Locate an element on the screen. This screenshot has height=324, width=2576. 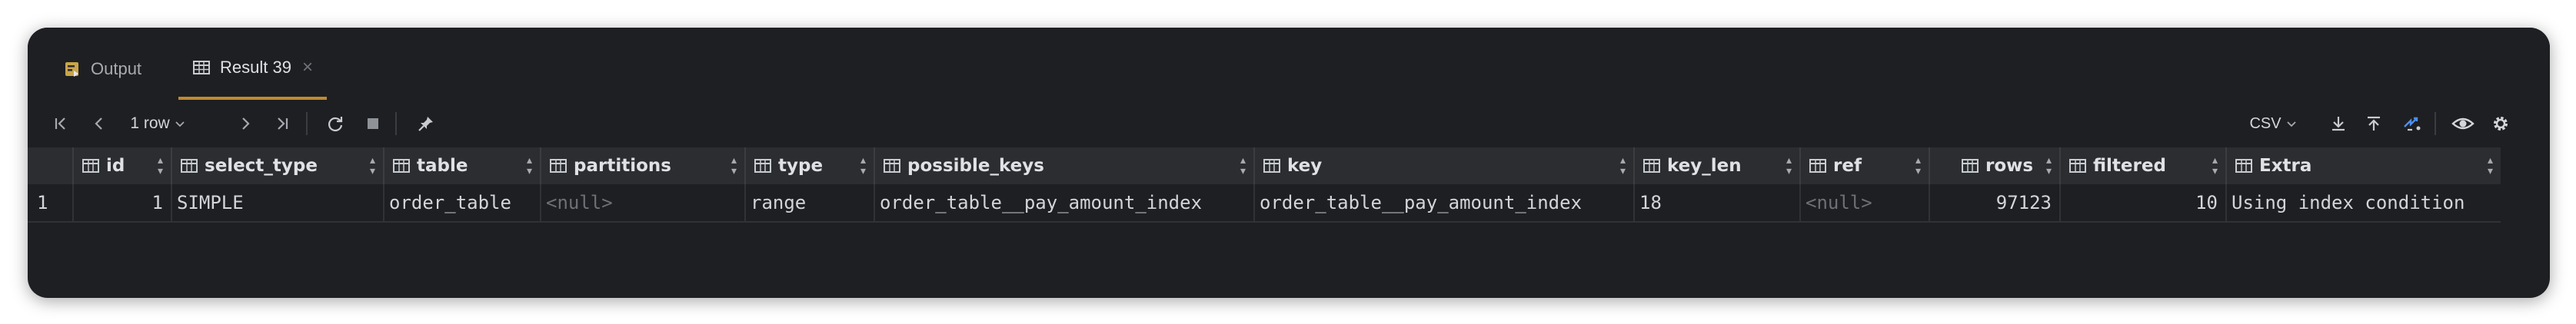
table-cell-id: 1 is located at coordinates (123, 204).